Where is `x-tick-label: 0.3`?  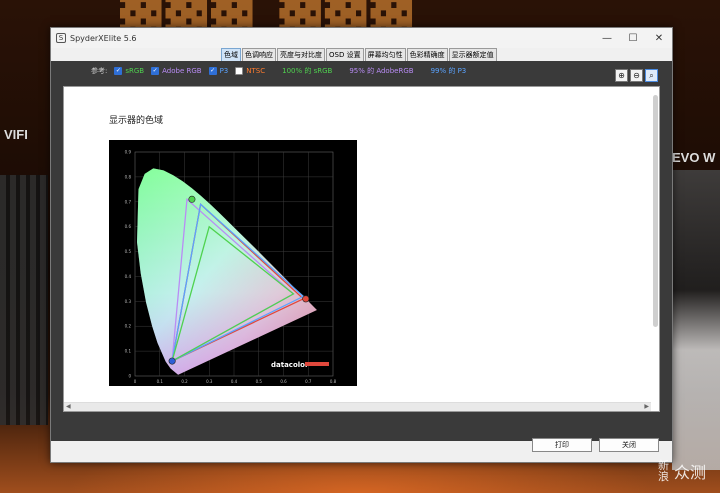 x-tick-label: 0.3 is located at coordinates (209, 381).